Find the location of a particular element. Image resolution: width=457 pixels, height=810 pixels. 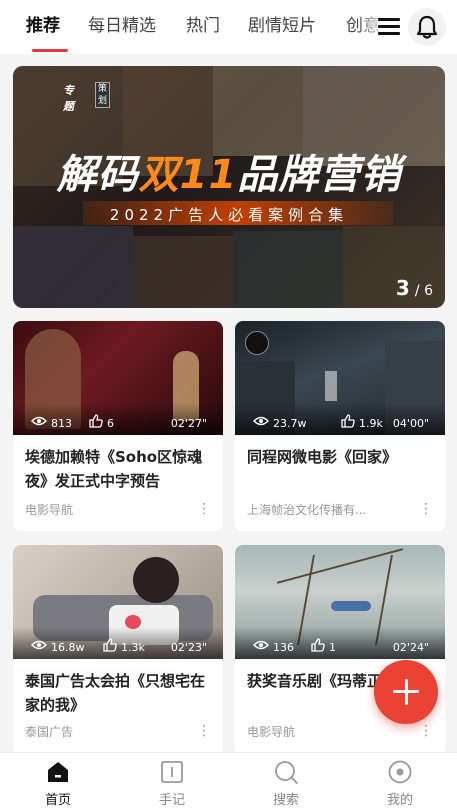

video-thumbnail: 16.8w 1.3k 02'23" is located at coordinates (118, 602).